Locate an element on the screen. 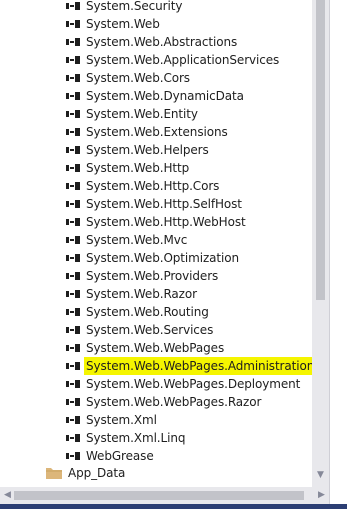 The width and height of the screenshot is (347, 509). tree-item-reference: System.Web.WebPages.Deployment is located at coordinates (156, 384).